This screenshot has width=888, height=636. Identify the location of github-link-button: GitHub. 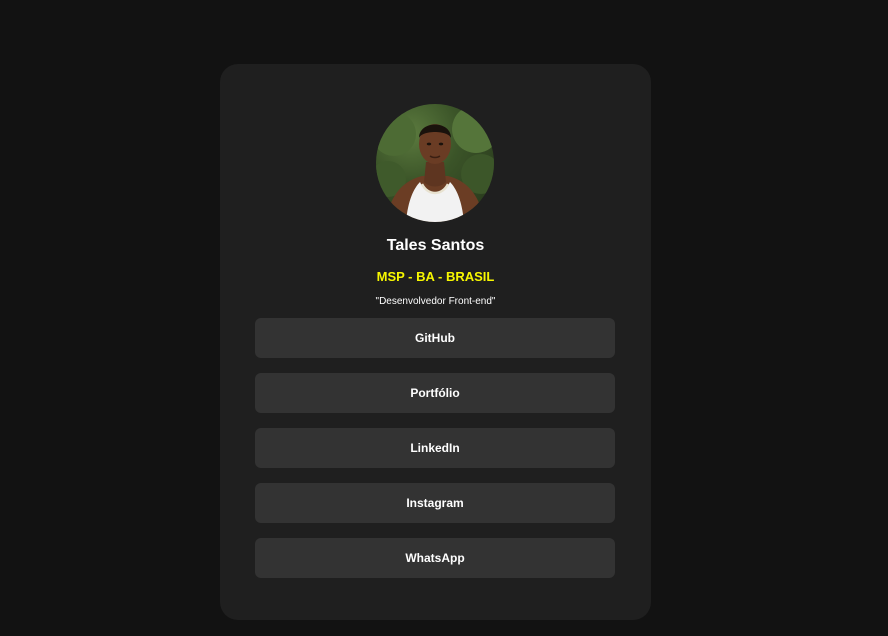
(435, 338).